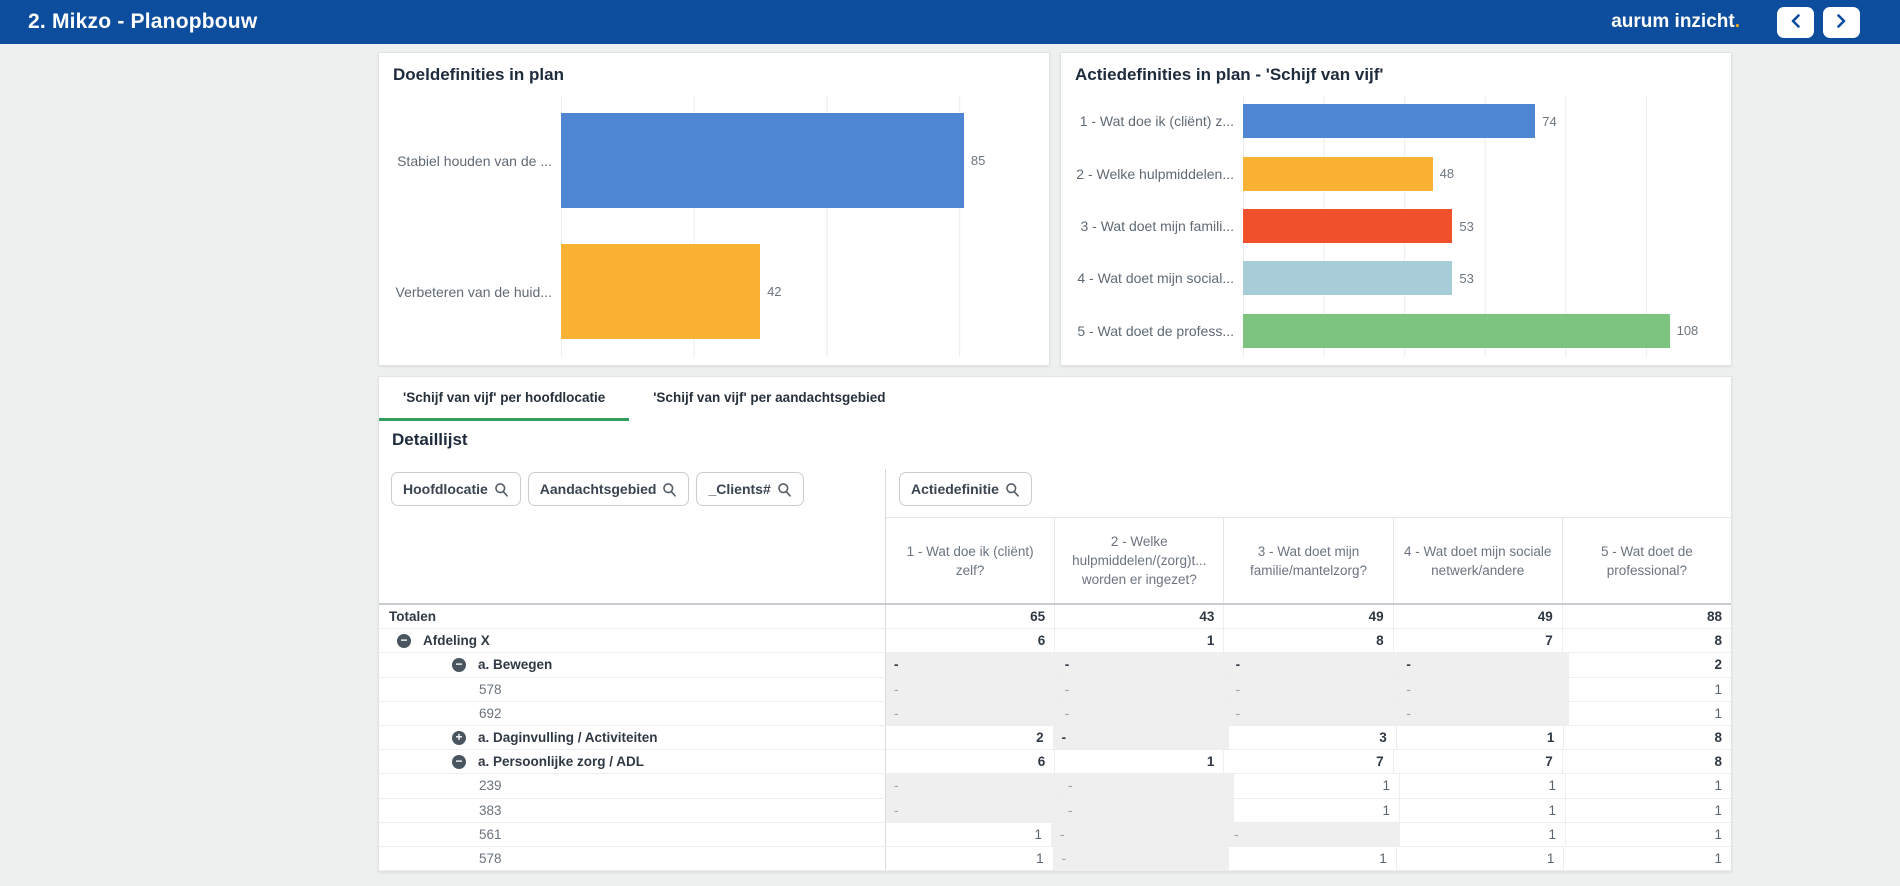 The image size is (1900, 886). Describe the element at coordinates (1447, 174) in the screenshot. I see `bar-value-label: 48` at that location.